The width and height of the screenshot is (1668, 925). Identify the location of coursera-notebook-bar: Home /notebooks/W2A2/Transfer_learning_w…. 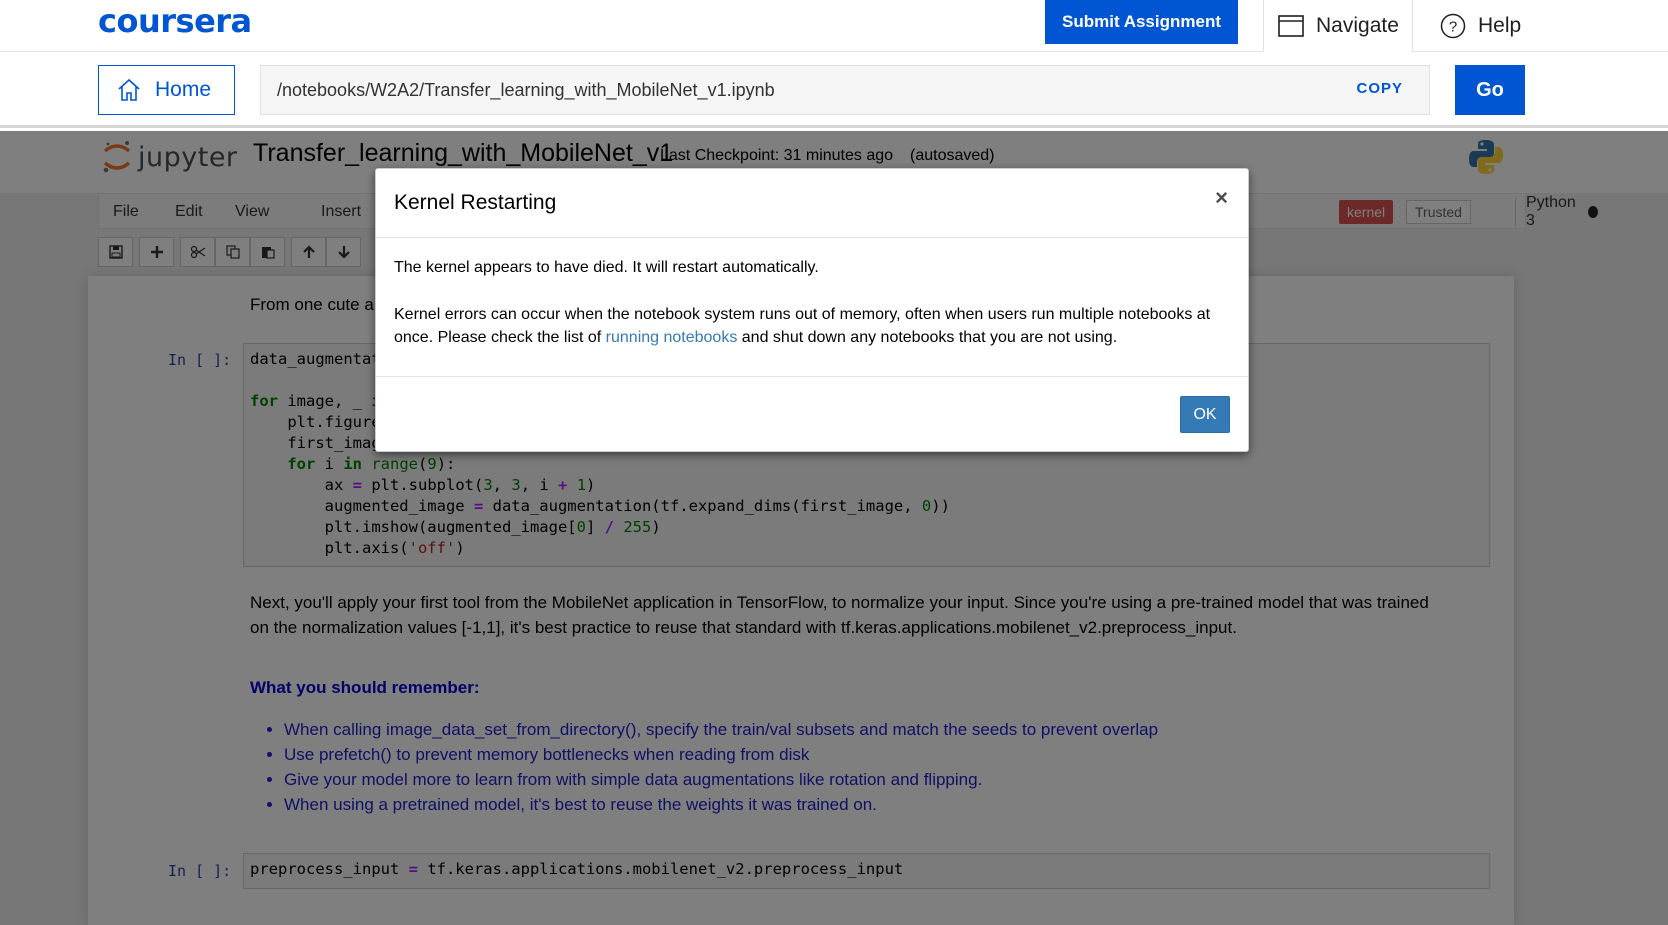
(834, 90).